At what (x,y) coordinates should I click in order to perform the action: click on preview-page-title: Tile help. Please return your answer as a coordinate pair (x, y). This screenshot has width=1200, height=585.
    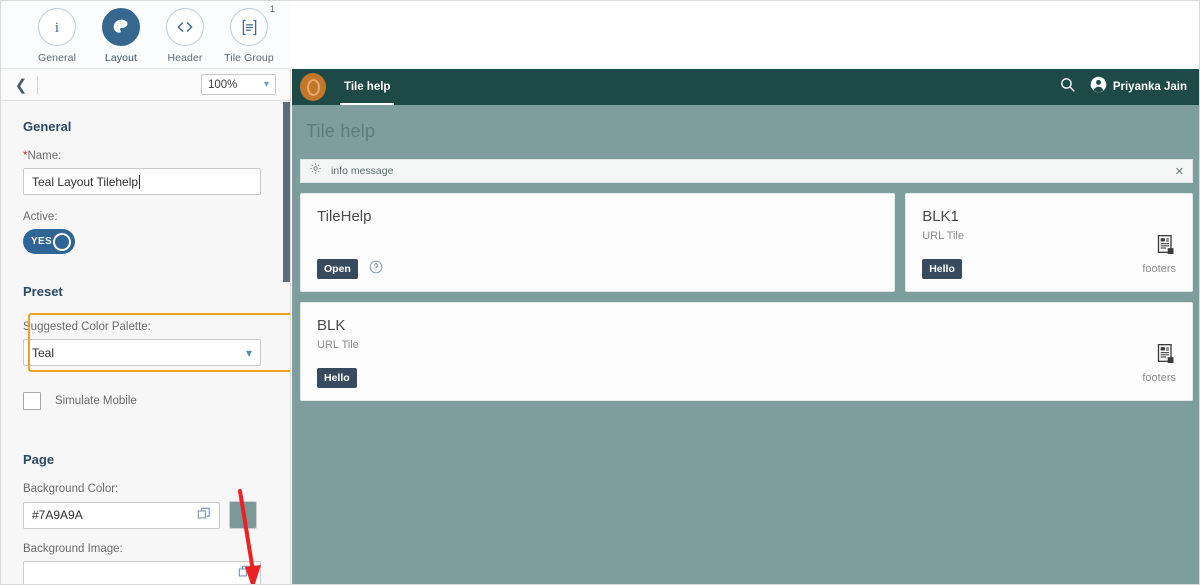
    Looking at the image, I should click on (341, 131).